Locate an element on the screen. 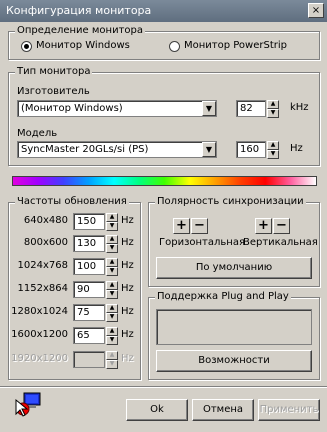  vertical-minus-button: − is located at coordinates (281, 226).